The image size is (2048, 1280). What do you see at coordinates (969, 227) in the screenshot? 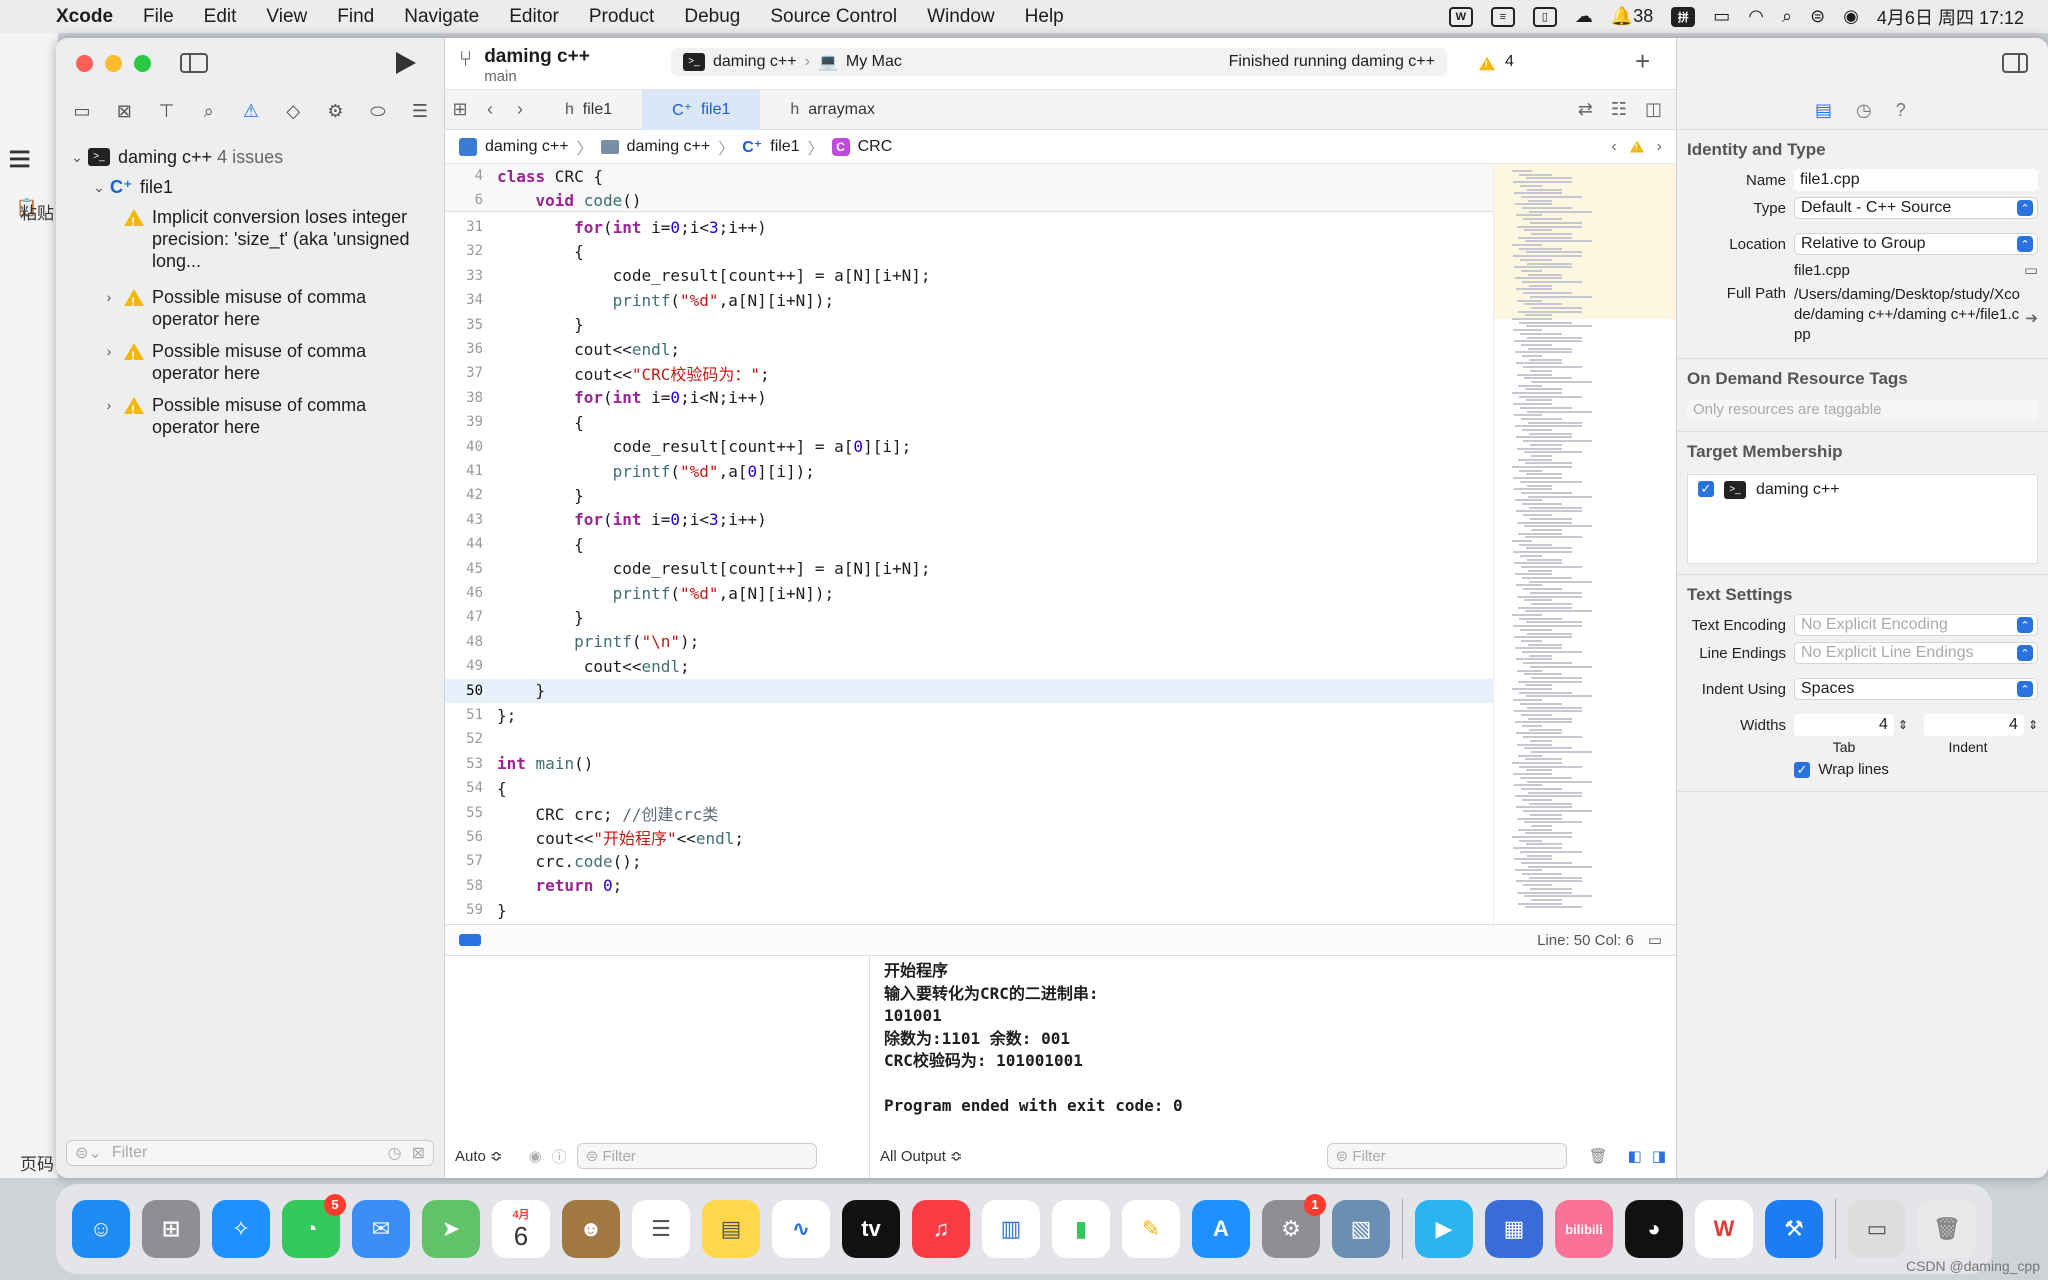
I see `code-line: 31 for(int i=0;i<3;i++)` at bounding box center [969, 227].